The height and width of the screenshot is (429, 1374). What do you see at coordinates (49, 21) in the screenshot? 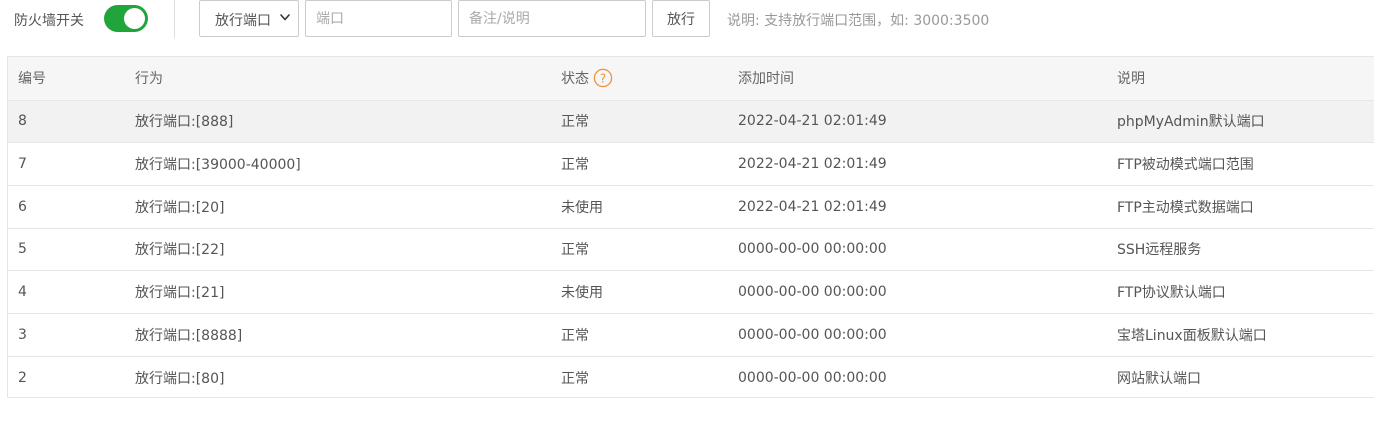
I see `firewall-toggle-label: 防火墙开关` at bounding box center [49, 21].